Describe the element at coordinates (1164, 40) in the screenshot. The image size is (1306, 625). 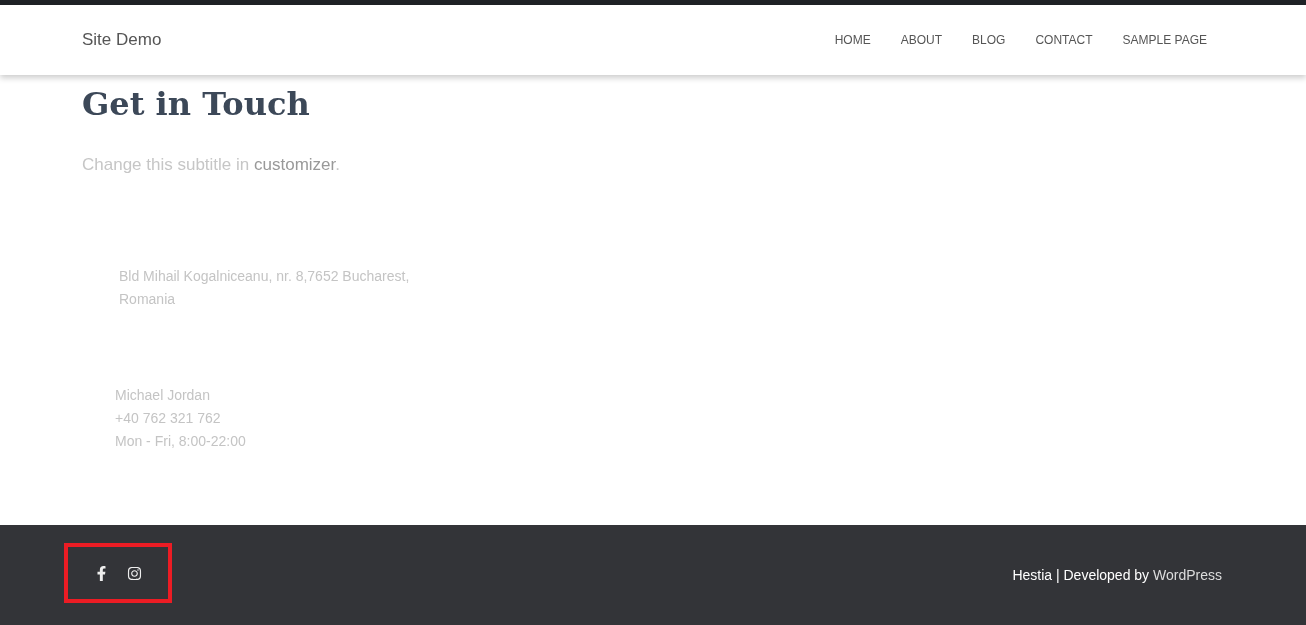
I see `nav-link: SAMPLE PAGE` at that location.